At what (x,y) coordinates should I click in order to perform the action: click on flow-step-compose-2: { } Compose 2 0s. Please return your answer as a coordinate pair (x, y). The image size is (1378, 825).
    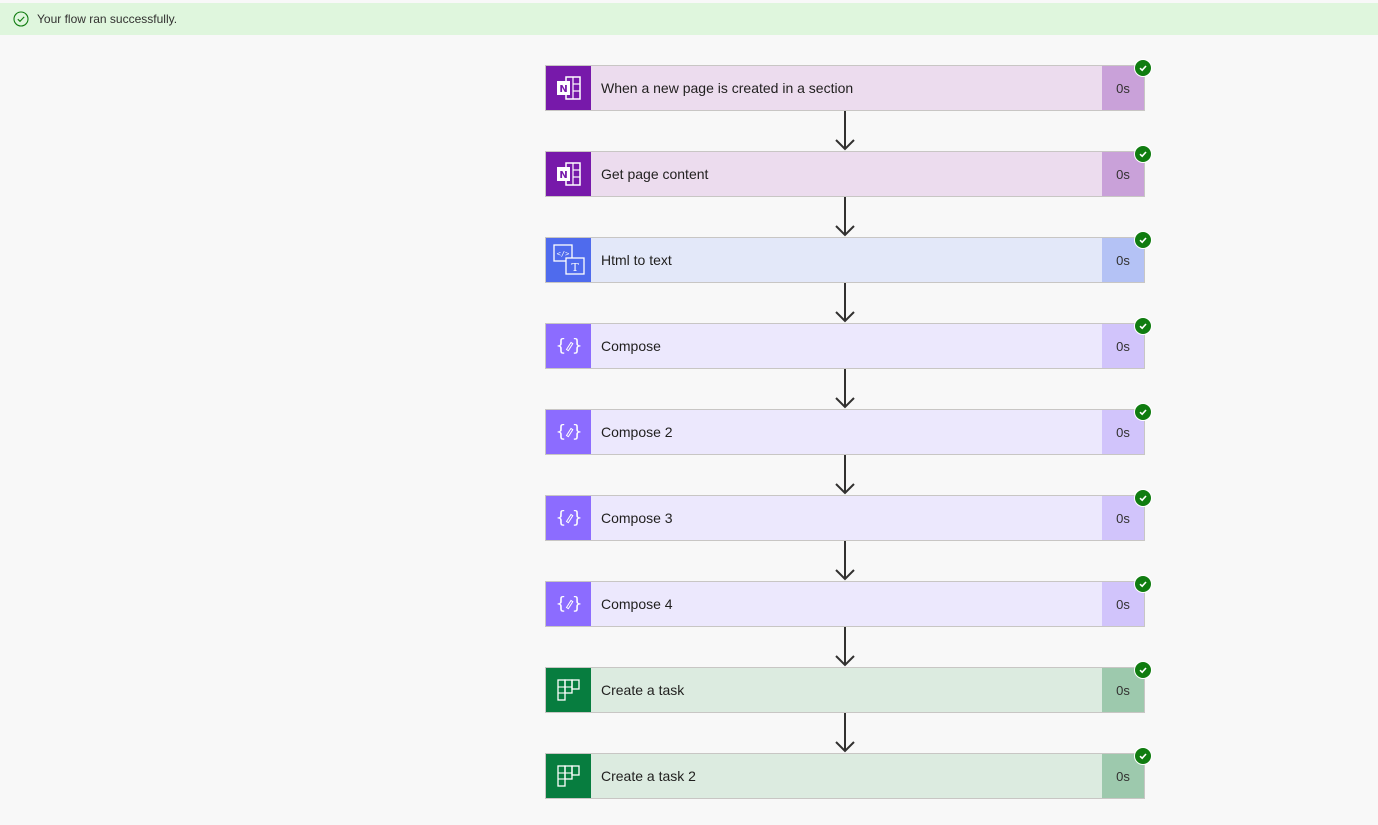
    Looking at the image, I should click on (848, 429).